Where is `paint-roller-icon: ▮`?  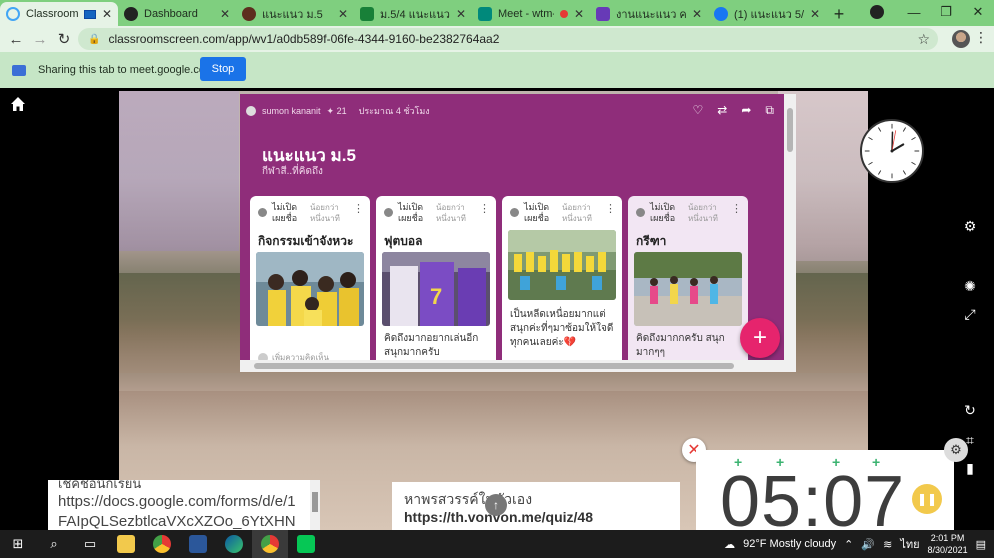
paint-roller-icon: ▮ is located at coordinates (970, 468).